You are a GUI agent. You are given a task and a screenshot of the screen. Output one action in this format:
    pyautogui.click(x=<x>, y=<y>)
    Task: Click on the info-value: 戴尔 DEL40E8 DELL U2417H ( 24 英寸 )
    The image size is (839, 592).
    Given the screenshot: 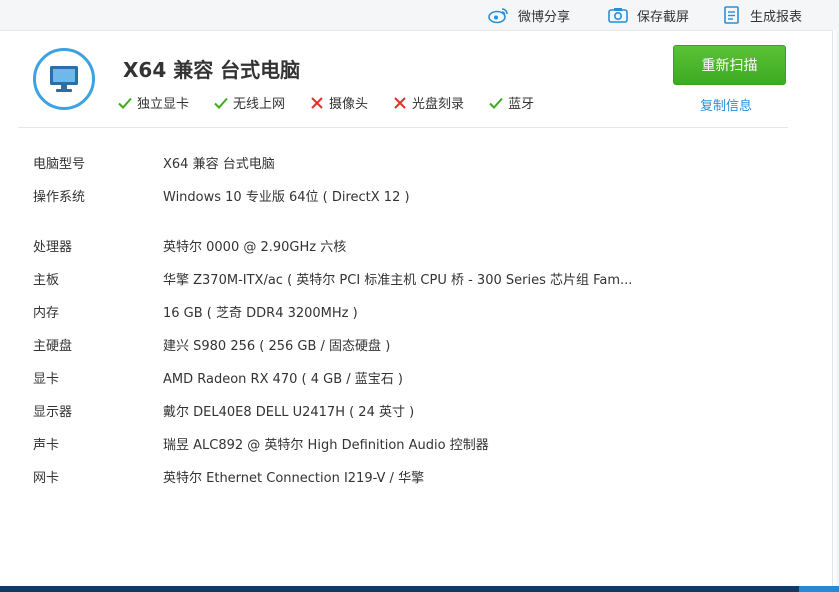 What is the action you would take?
    pyautogui.click(x=289, y=412)
    